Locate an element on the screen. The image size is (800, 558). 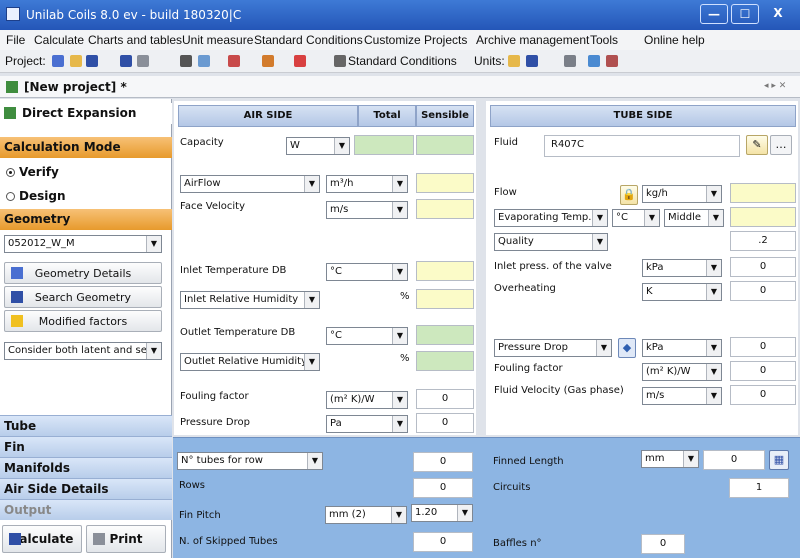
tube-pdrop-unit-select: kPa ▼ is located at coordinates (682, 348).